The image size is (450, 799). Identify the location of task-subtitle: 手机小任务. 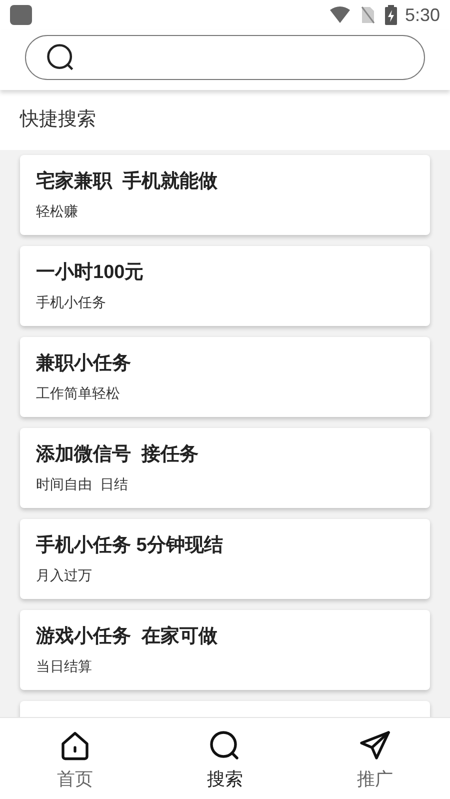
(71, 302).